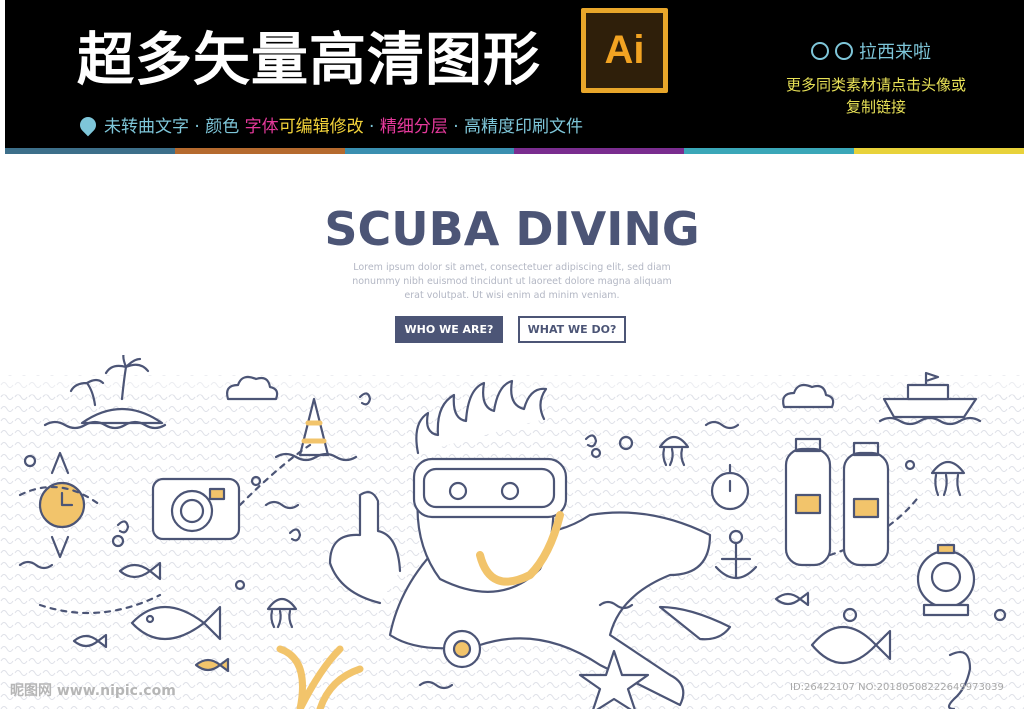 The width and height of the screenshot is (1024, 709). What do you see at coordinates (413, 127) in the screenshot?
I see `feature-segment: 精细分层` at bounding box center [413, 127].